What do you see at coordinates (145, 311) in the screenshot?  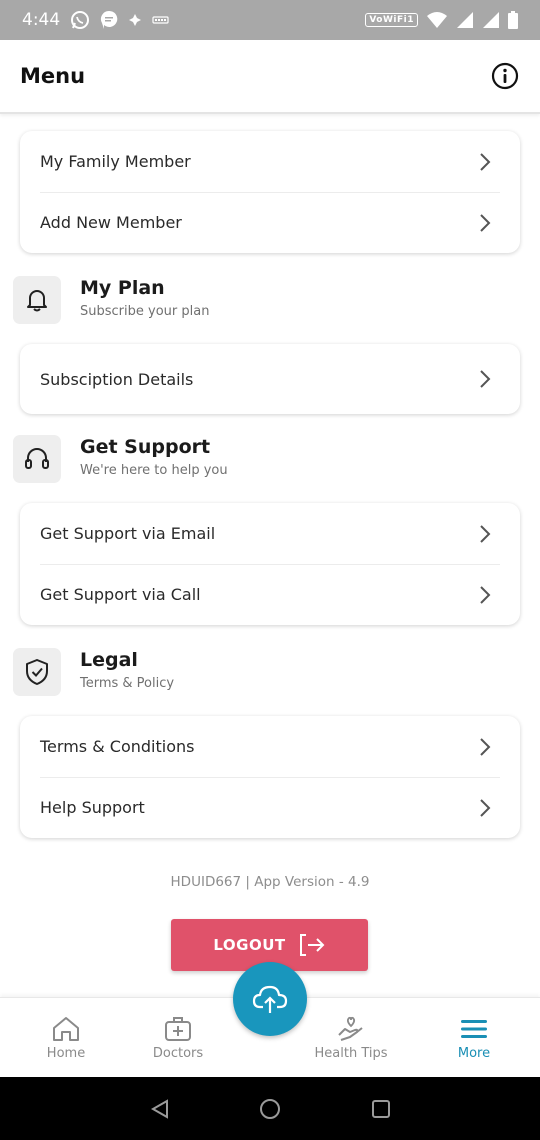 I see `section-subtitle: Subscribe your plan` at bounding box center [145, 311].